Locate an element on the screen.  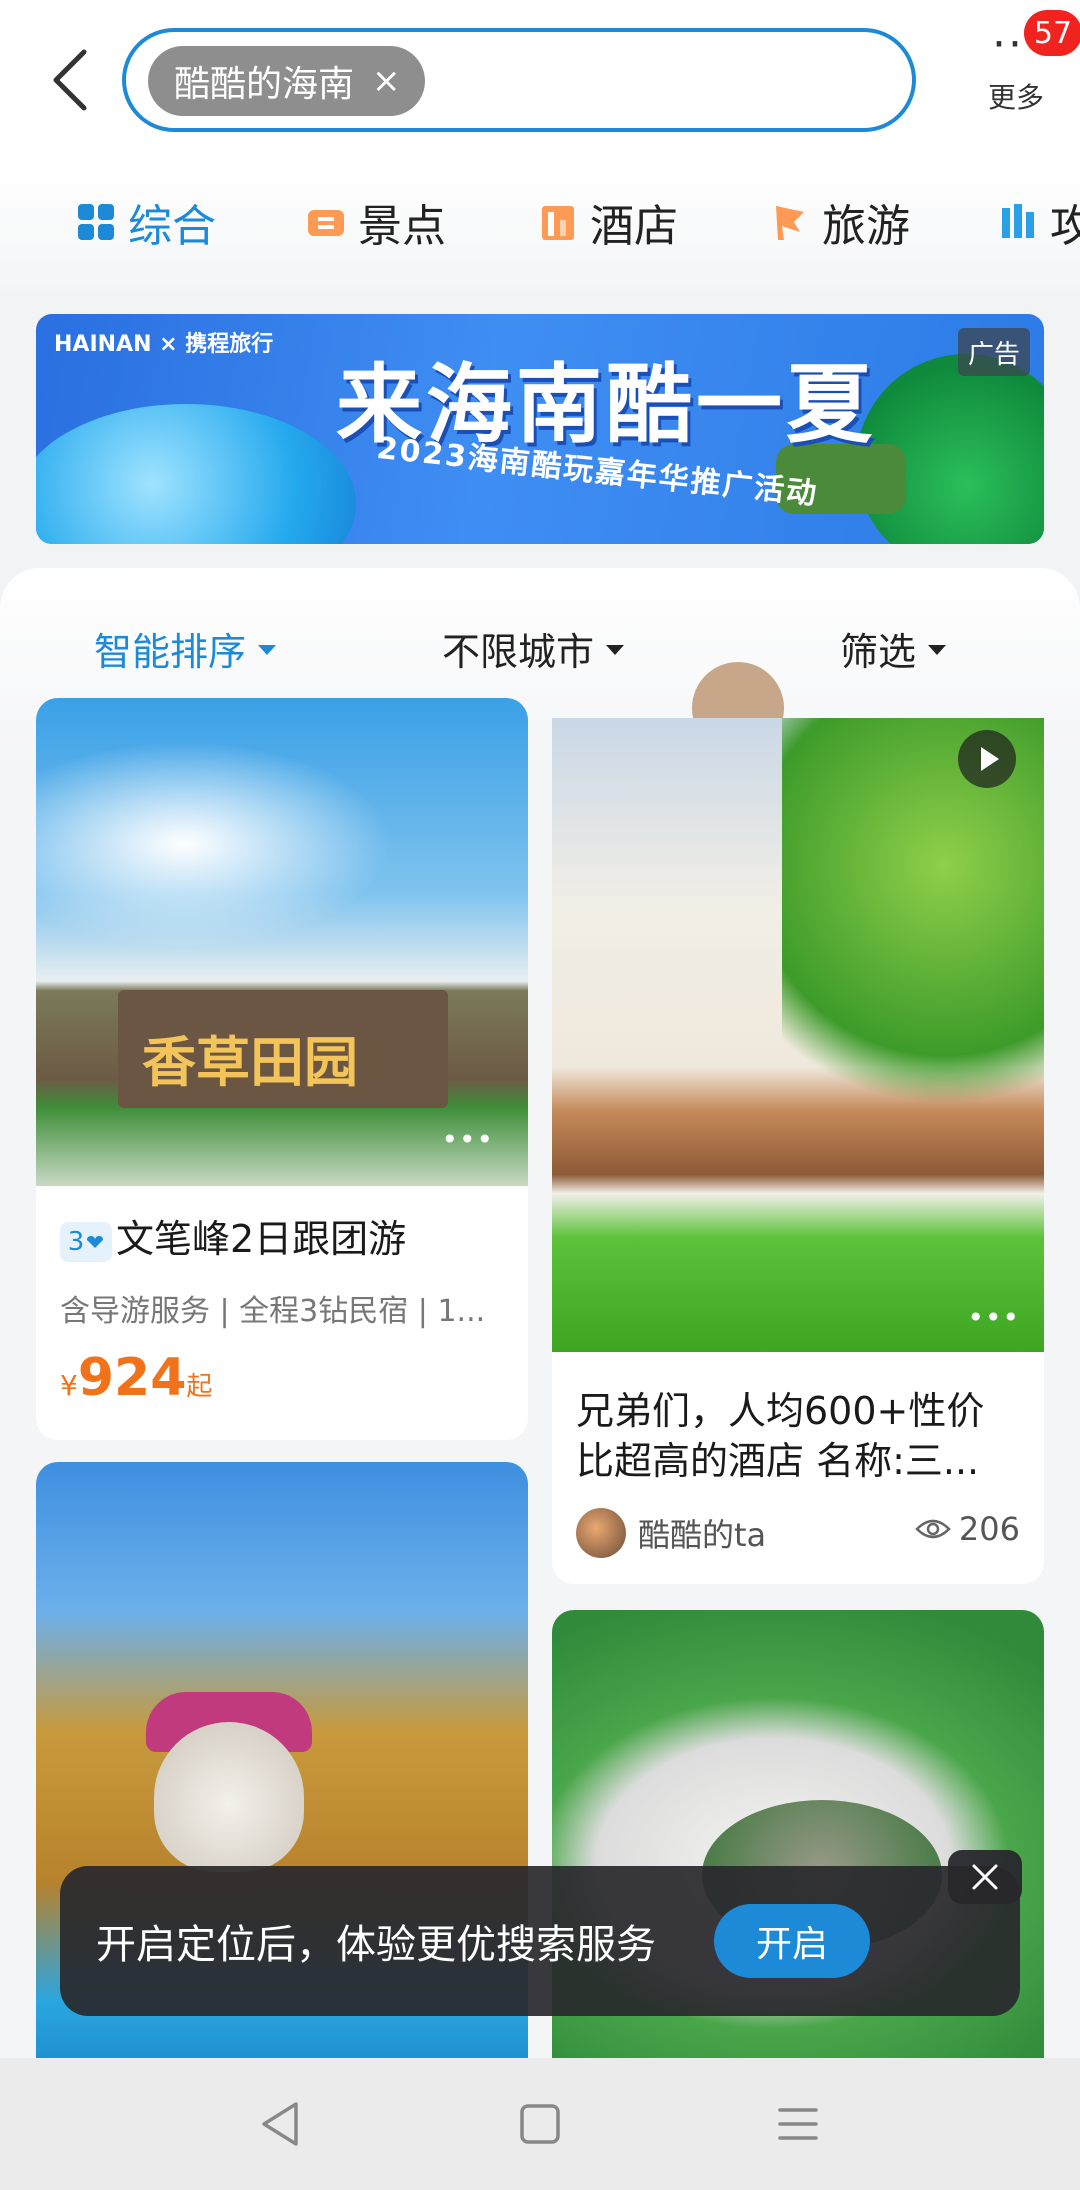
author-row: 酷酷的ta is located at coordinates (671, 1533).